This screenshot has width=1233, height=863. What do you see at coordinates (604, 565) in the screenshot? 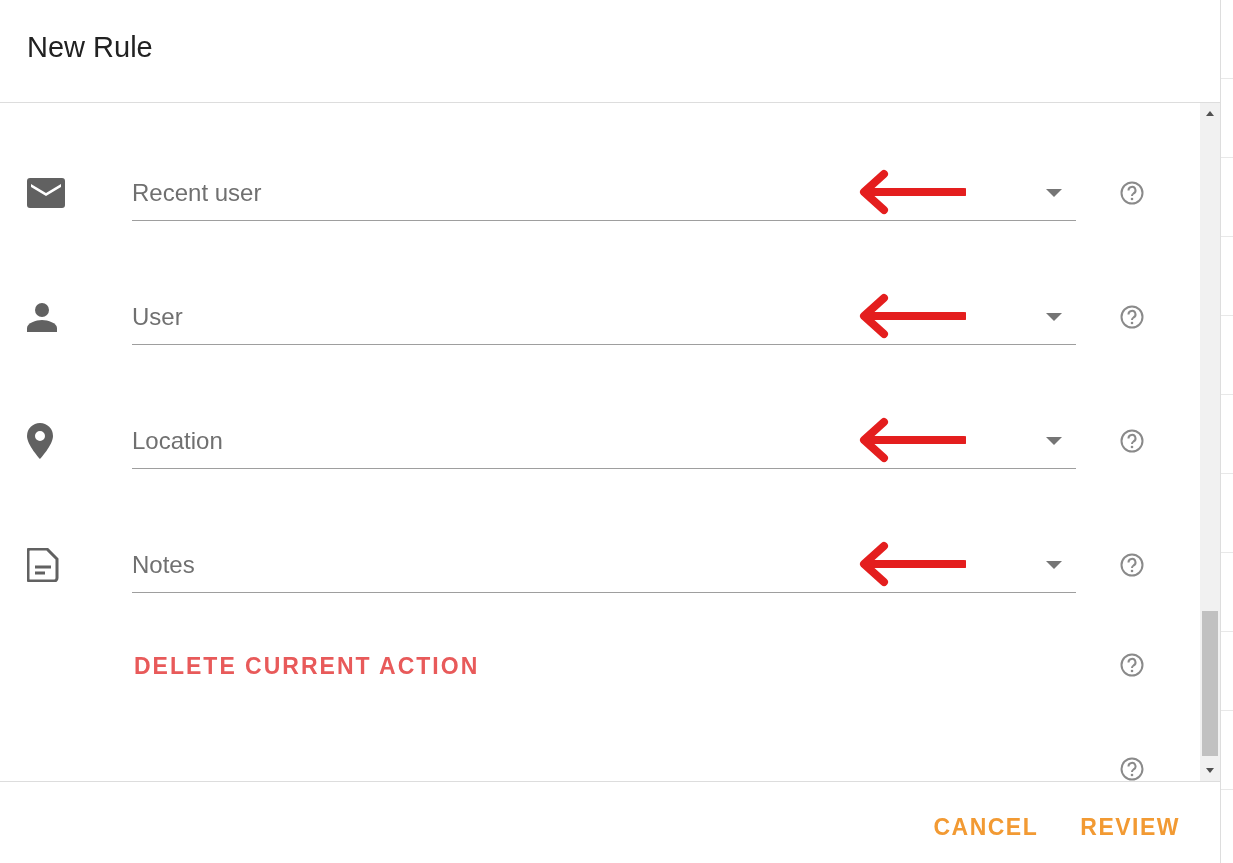
I see `dropdown-field: Notes` at bounding box center [604, 565].